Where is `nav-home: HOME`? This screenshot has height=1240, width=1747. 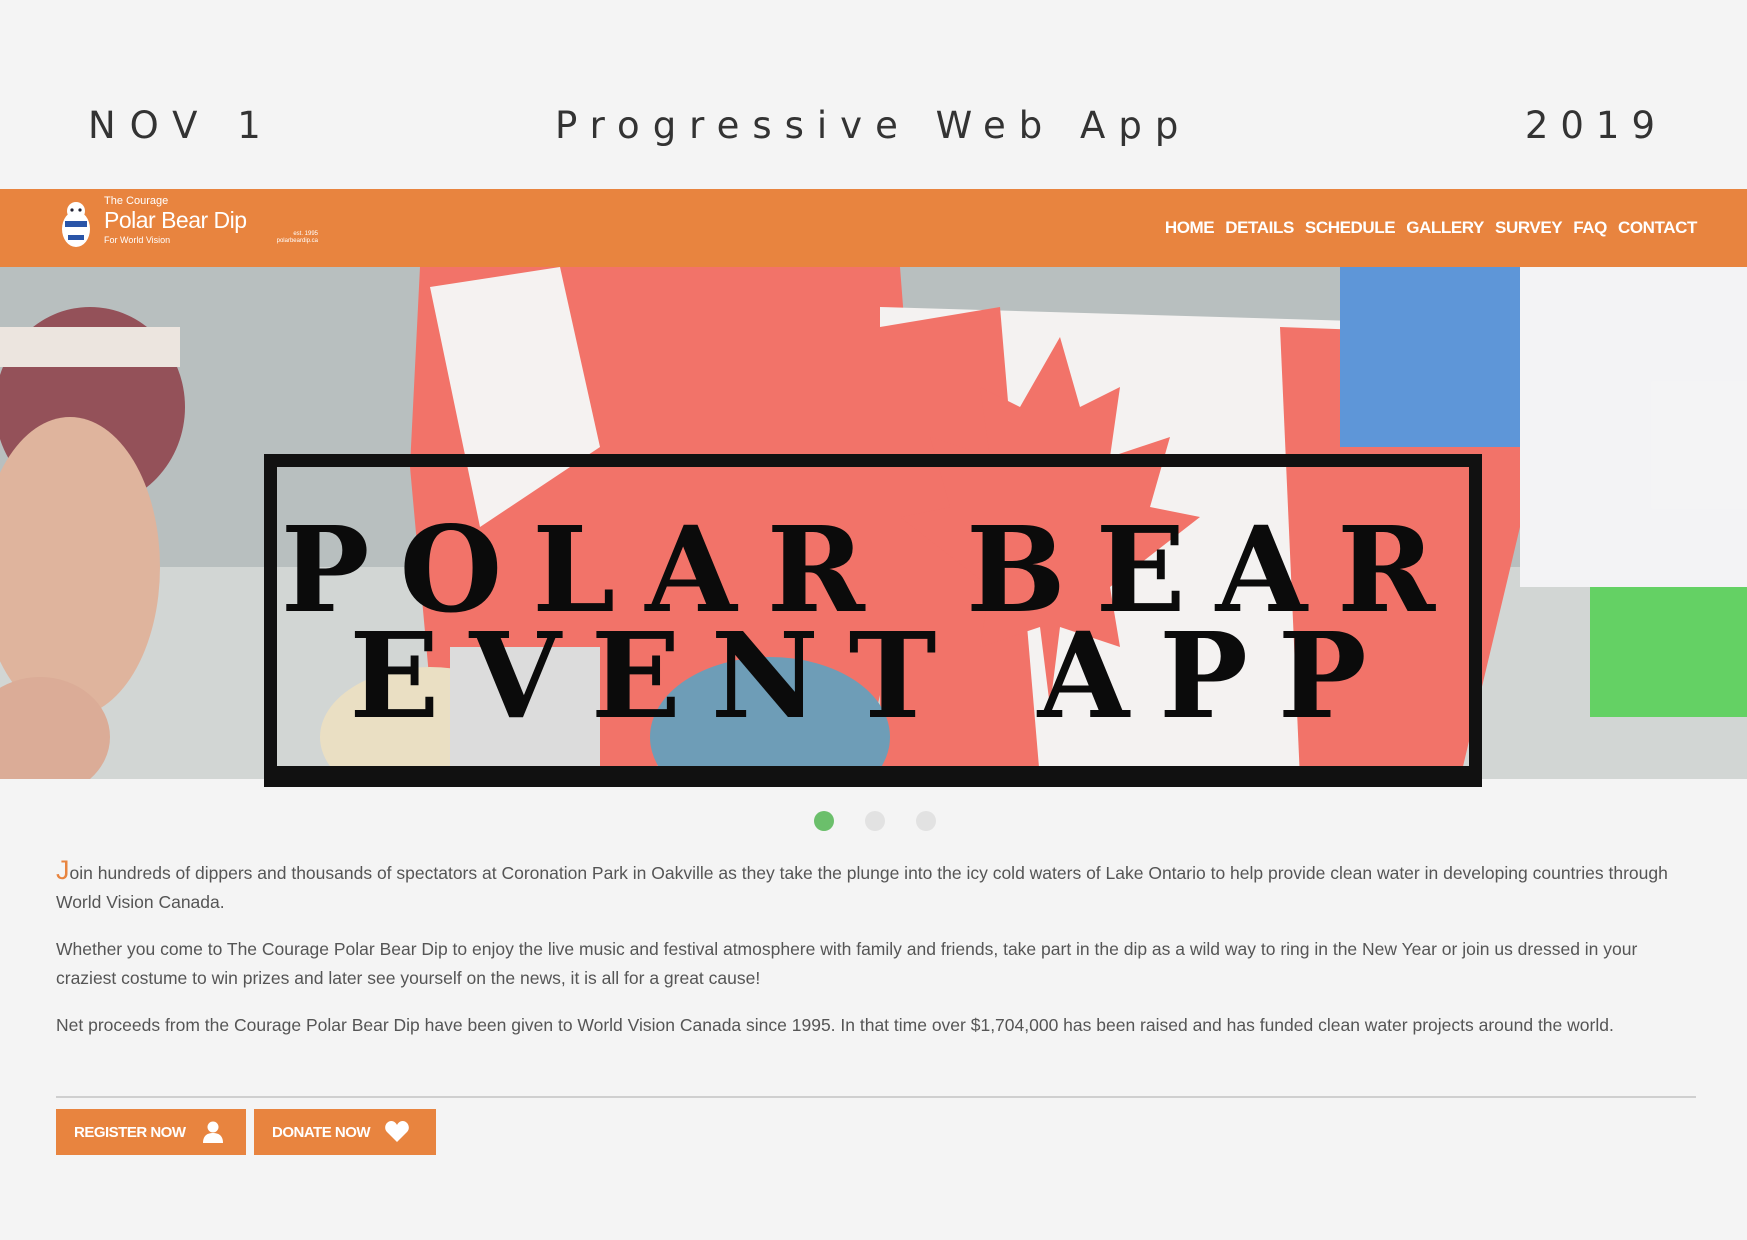 nav-home: HOME is located at coordinates (1190, 228).